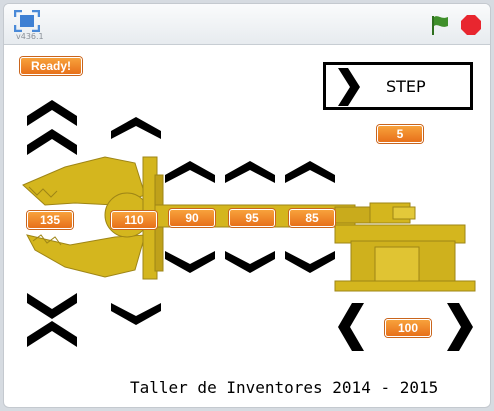  Describe the element at coordinates (52, 334) in the screenshot. I see `gripper-close-arrow` at that location.